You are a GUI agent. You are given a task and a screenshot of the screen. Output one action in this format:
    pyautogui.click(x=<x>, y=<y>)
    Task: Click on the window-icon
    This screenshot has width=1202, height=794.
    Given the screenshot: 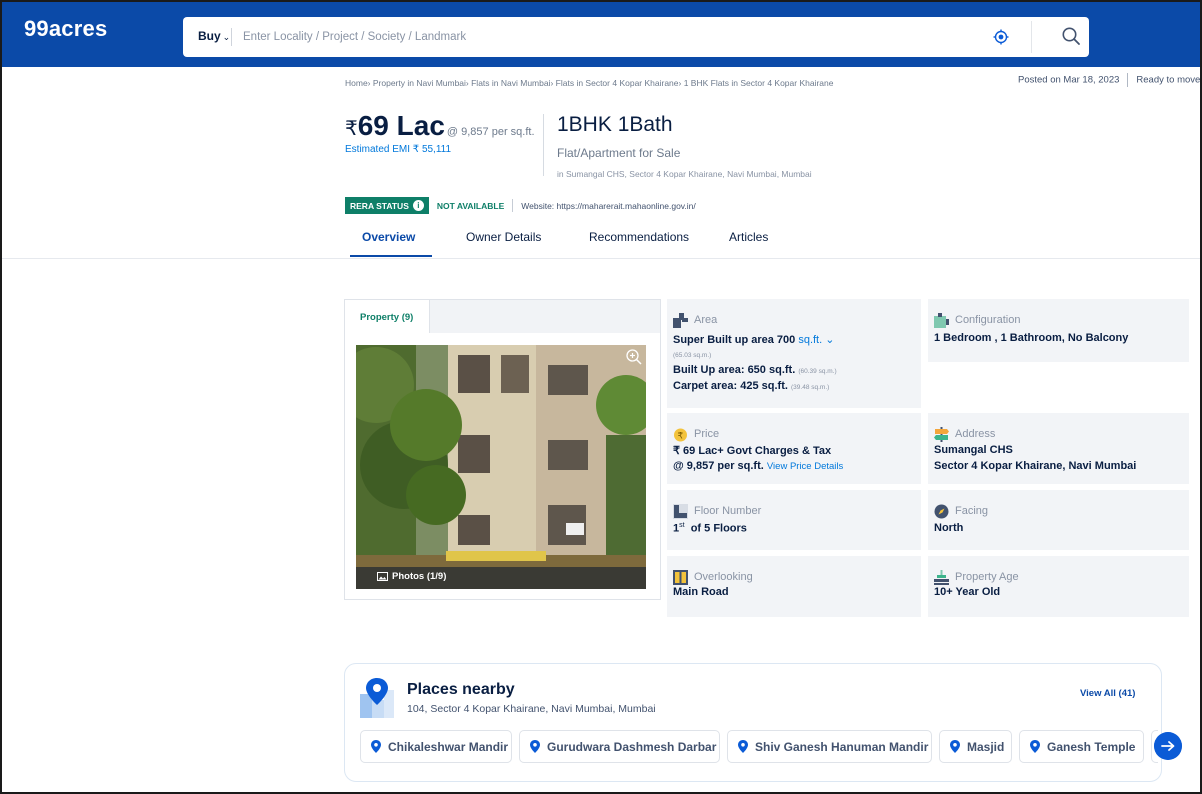 What is the action you would take?
    pyautogui.click(x=680, y=577)
    